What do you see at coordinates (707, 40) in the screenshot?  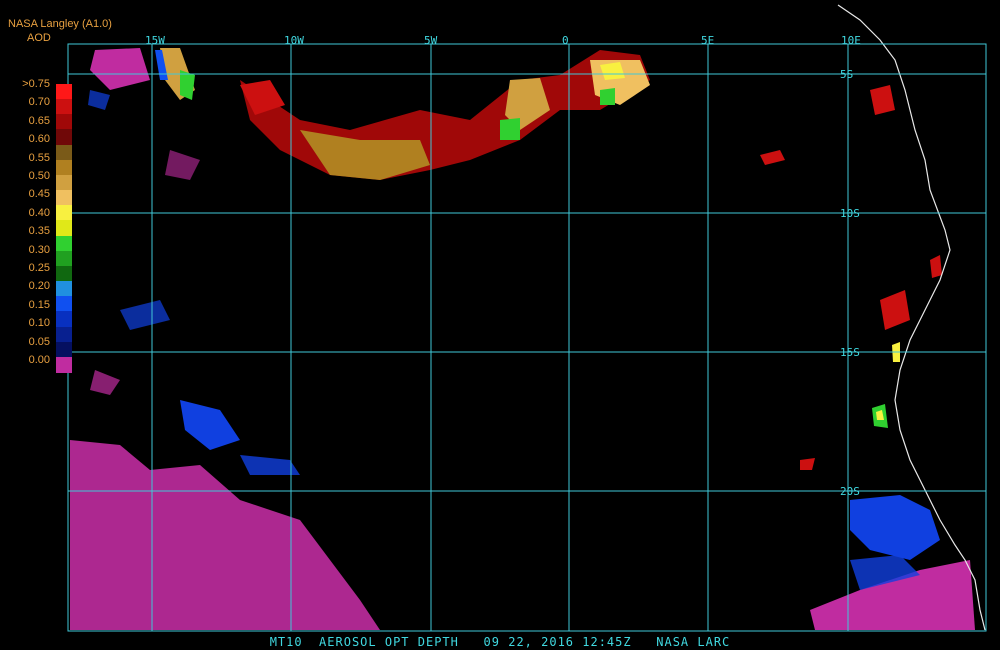 I see `longitude-label: 5E` at bounding box center [707, 40].